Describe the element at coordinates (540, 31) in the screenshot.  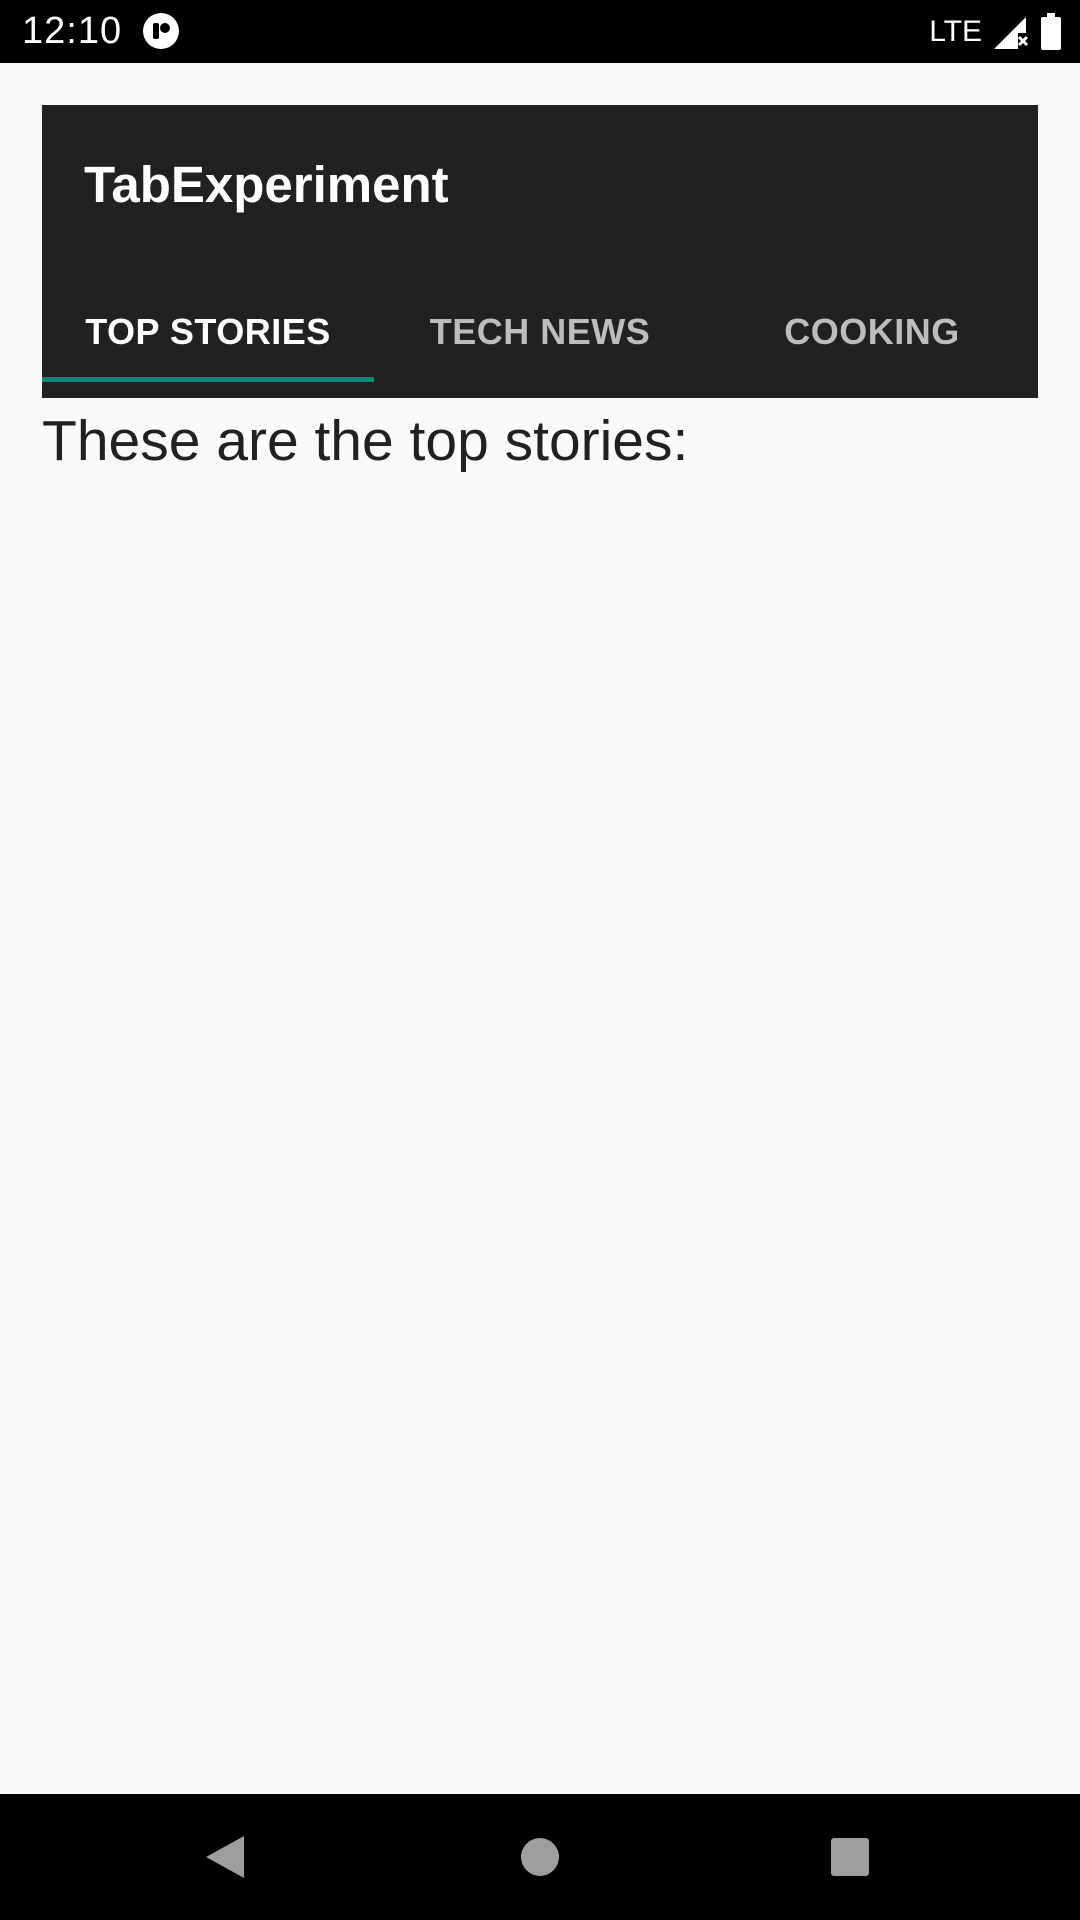
I see `status-bar: 12:10 LTE` at that location.